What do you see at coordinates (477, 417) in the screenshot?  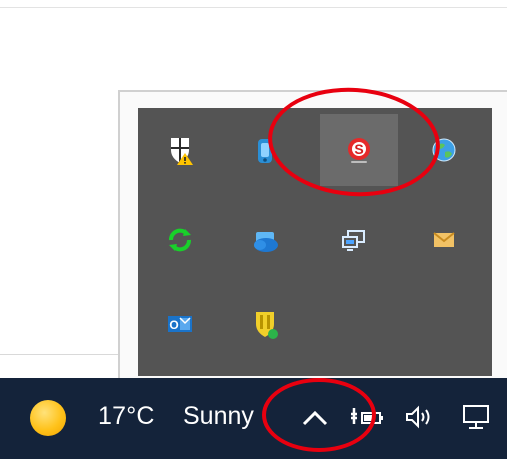 I see `monitor-icon` at bounding box center [477, 417].